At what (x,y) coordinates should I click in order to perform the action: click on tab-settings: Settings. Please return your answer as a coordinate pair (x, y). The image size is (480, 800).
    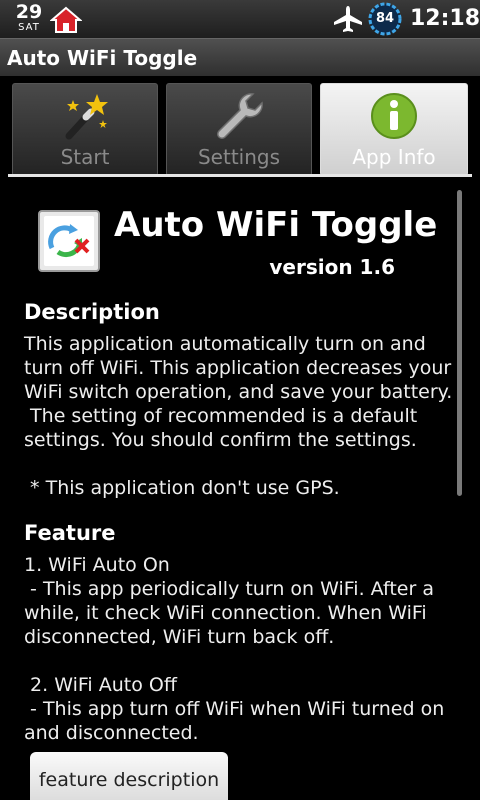
    Looking at the image, I should click on (239, 129).